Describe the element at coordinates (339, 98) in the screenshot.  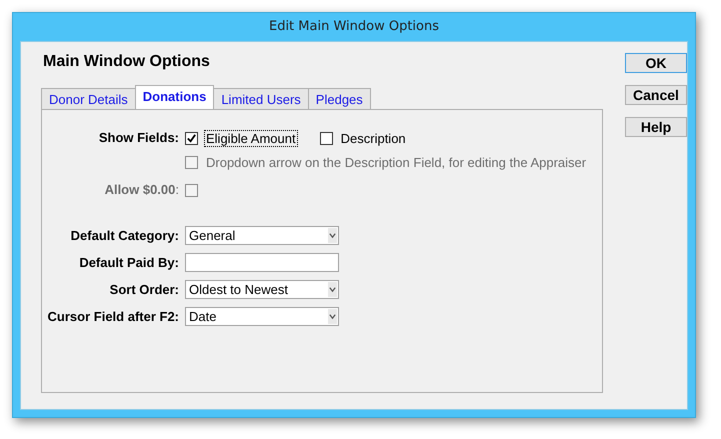
I see `tab: Pledges` at that location.